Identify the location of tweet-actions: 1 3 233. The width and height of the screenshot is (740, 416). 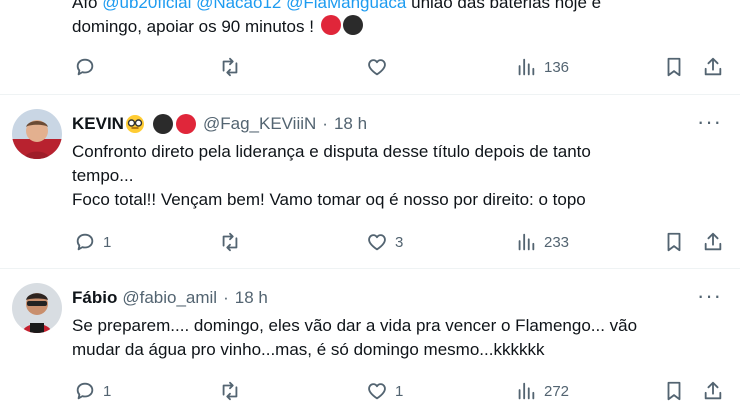
(402, 242).